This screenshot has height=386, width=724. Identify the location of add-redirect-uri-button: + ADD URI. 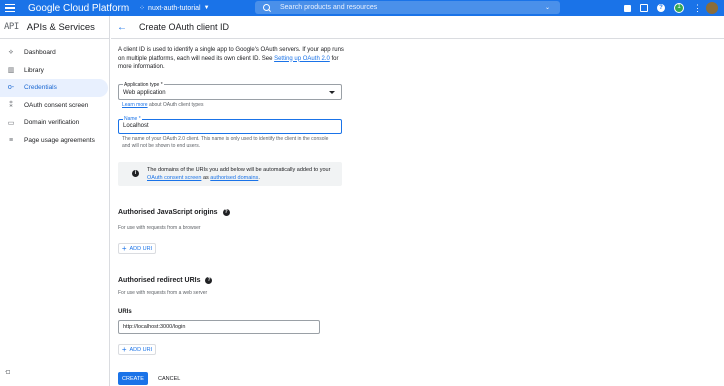
(137, 349).